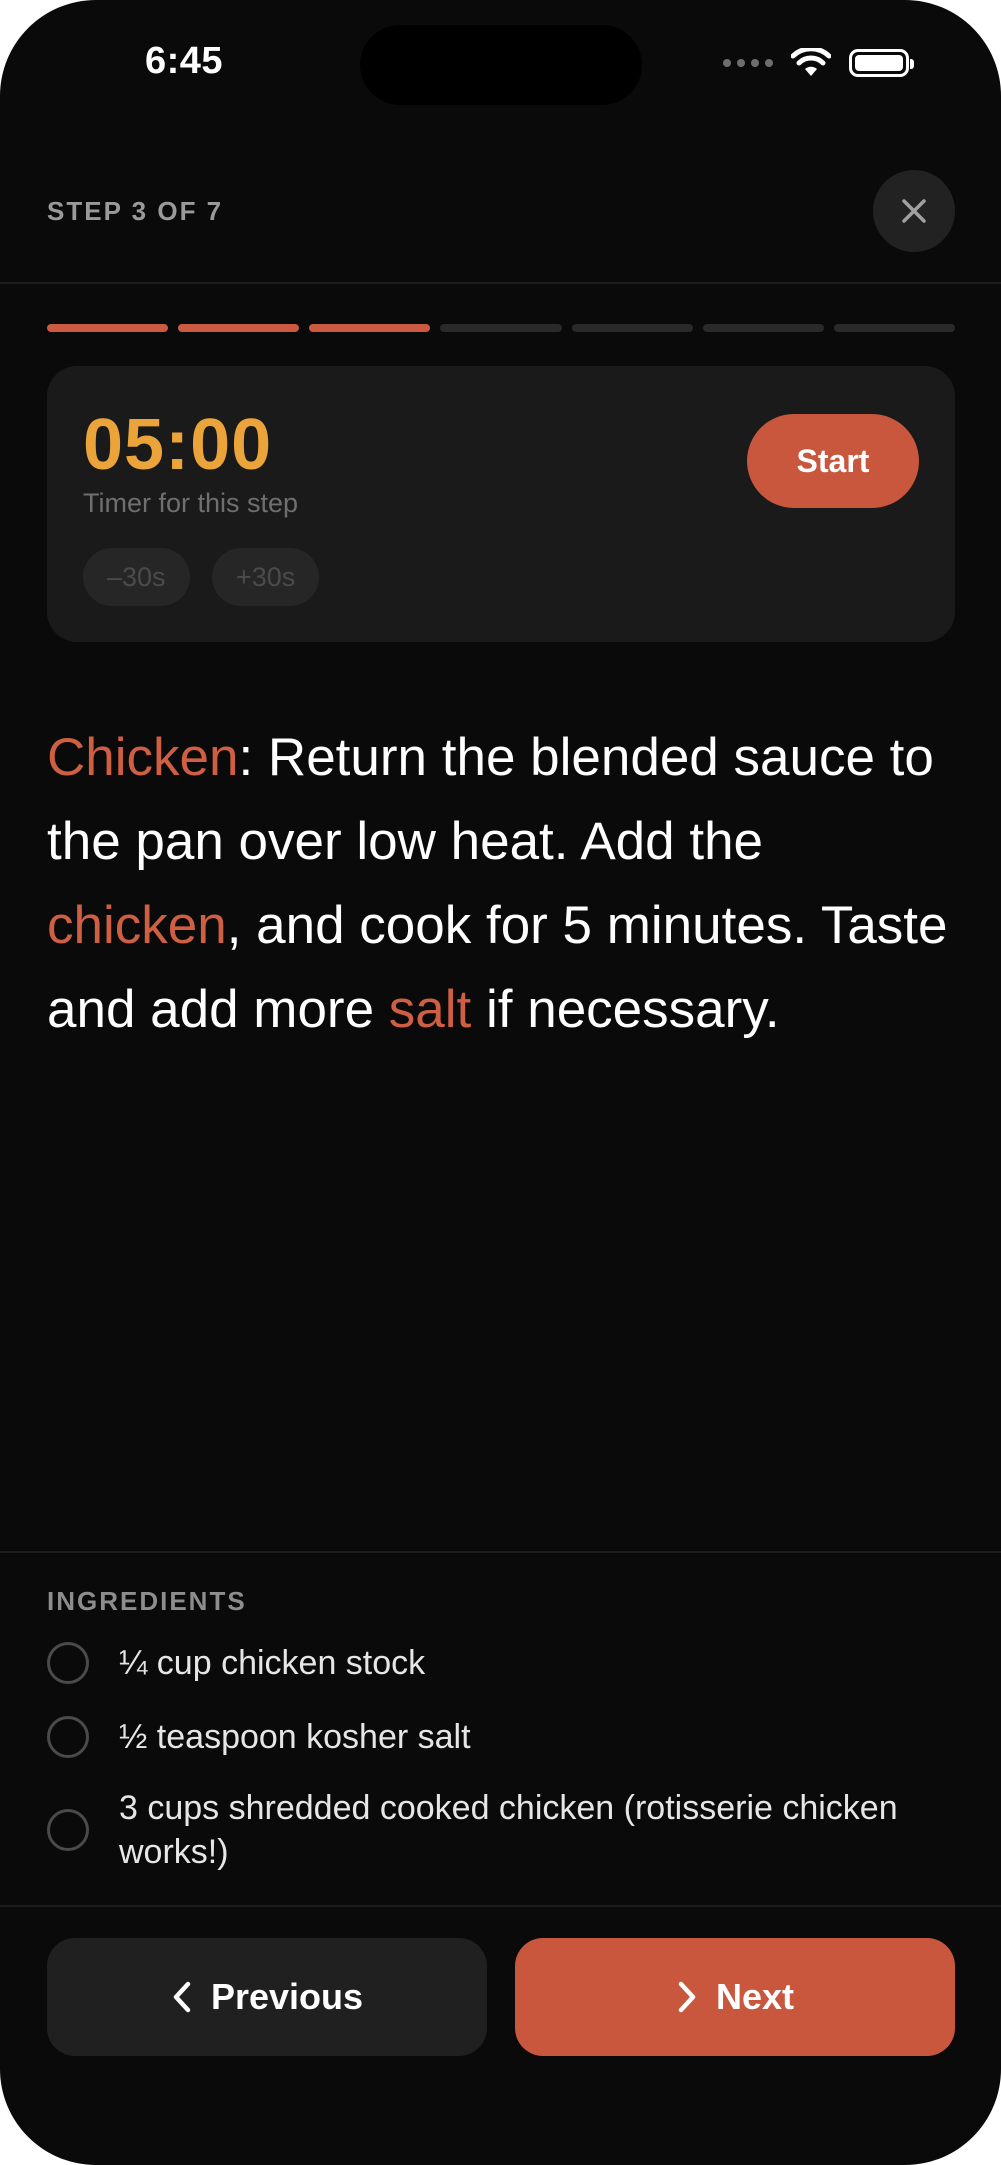  Describe the element at coordinates (136, 577) in the screenshot. I see `minus-30s-button: –30s` at that location.